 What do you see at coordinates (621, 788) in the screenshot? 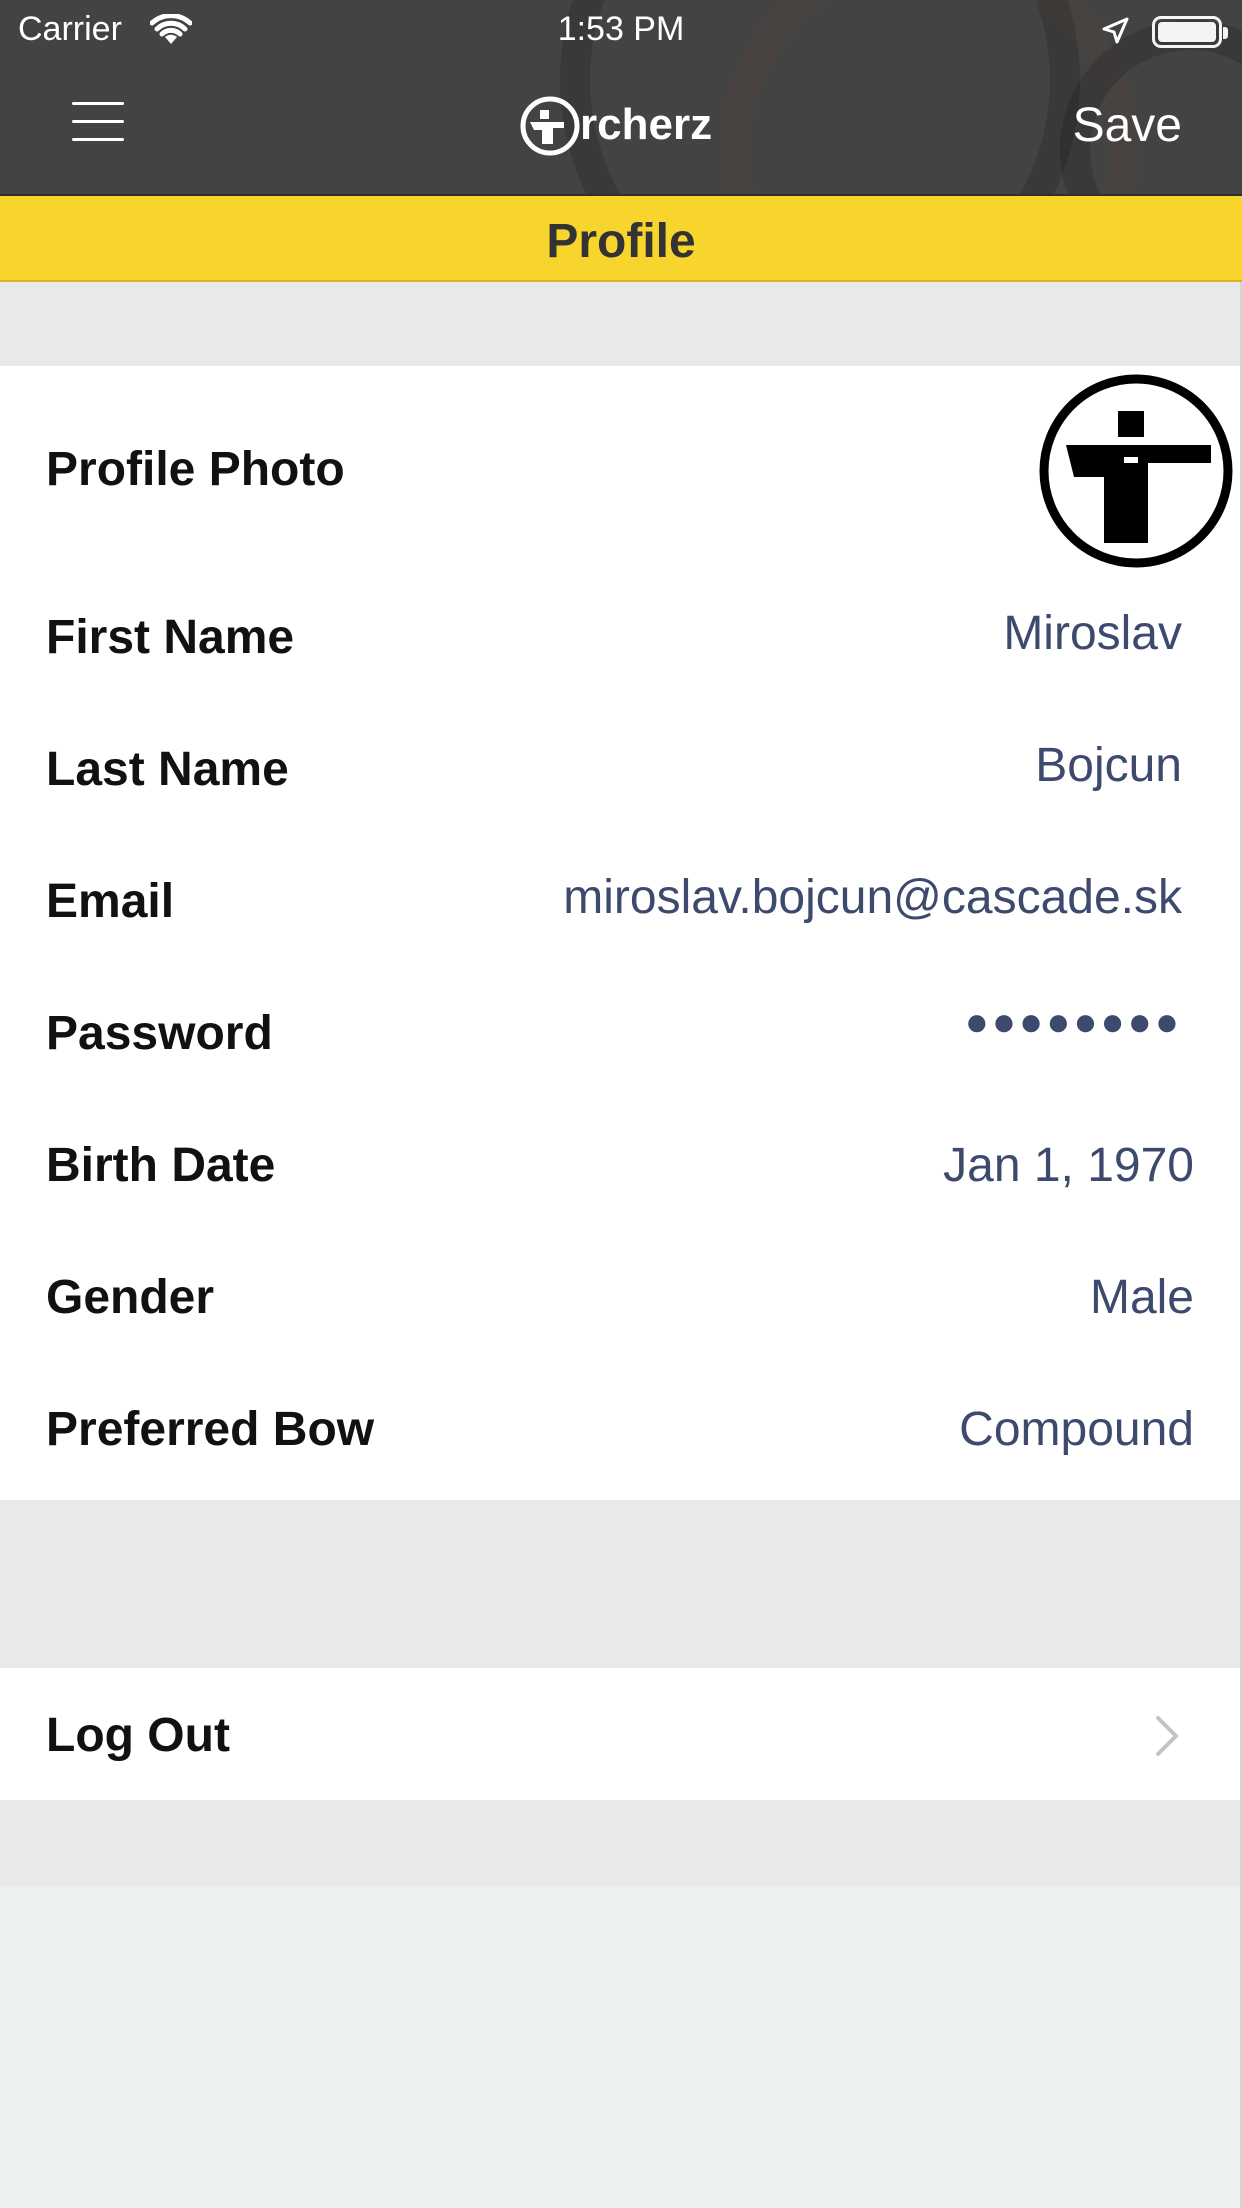
I see `last-name-row: Last Name Bojcun` at bounding box center [621, 788].